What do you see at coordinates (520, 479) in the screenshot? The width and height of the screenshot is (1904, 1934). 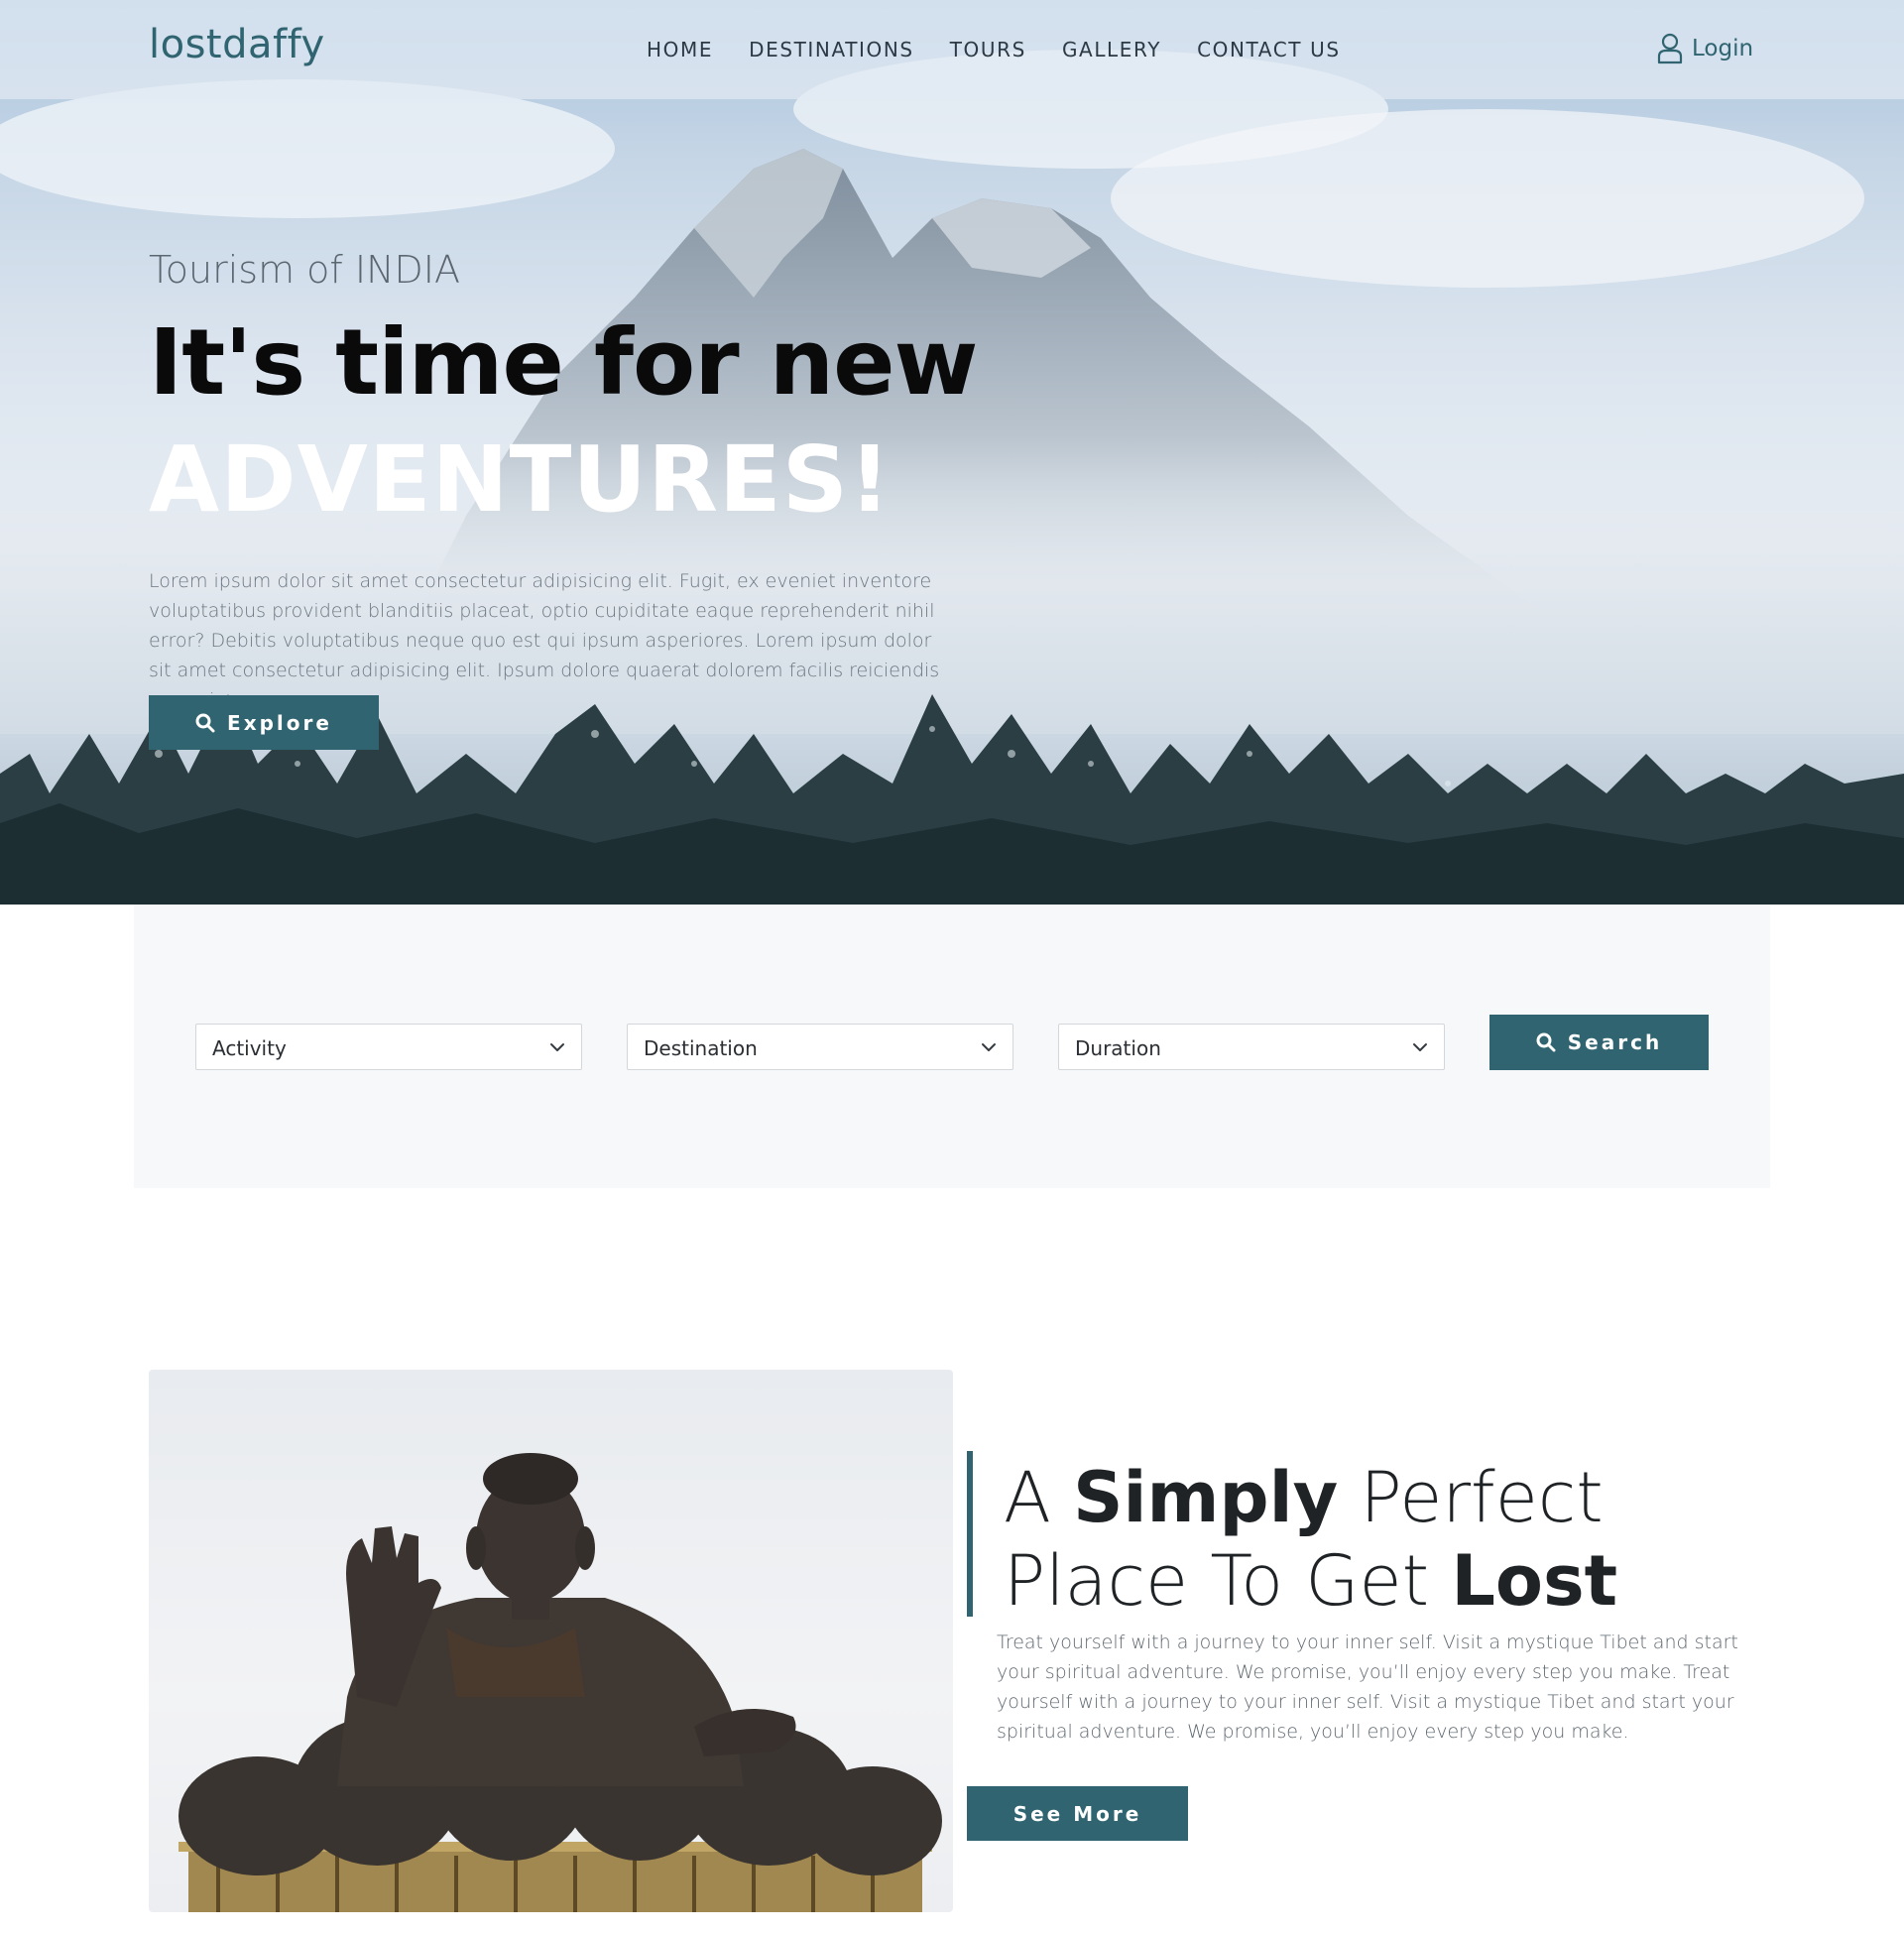 I see `hero-title-highlight: ADVENTURES!` at bounding box center [520, 479].